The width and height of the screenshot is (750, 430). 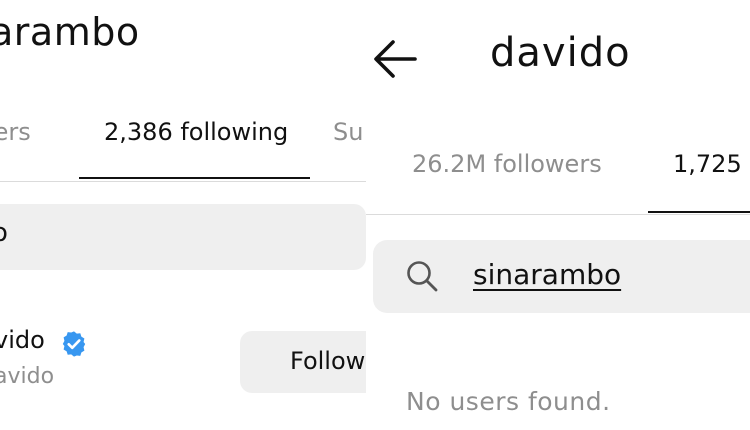 I want to click on tab-followers: 26.2M followers, so click(x=507, y=164).